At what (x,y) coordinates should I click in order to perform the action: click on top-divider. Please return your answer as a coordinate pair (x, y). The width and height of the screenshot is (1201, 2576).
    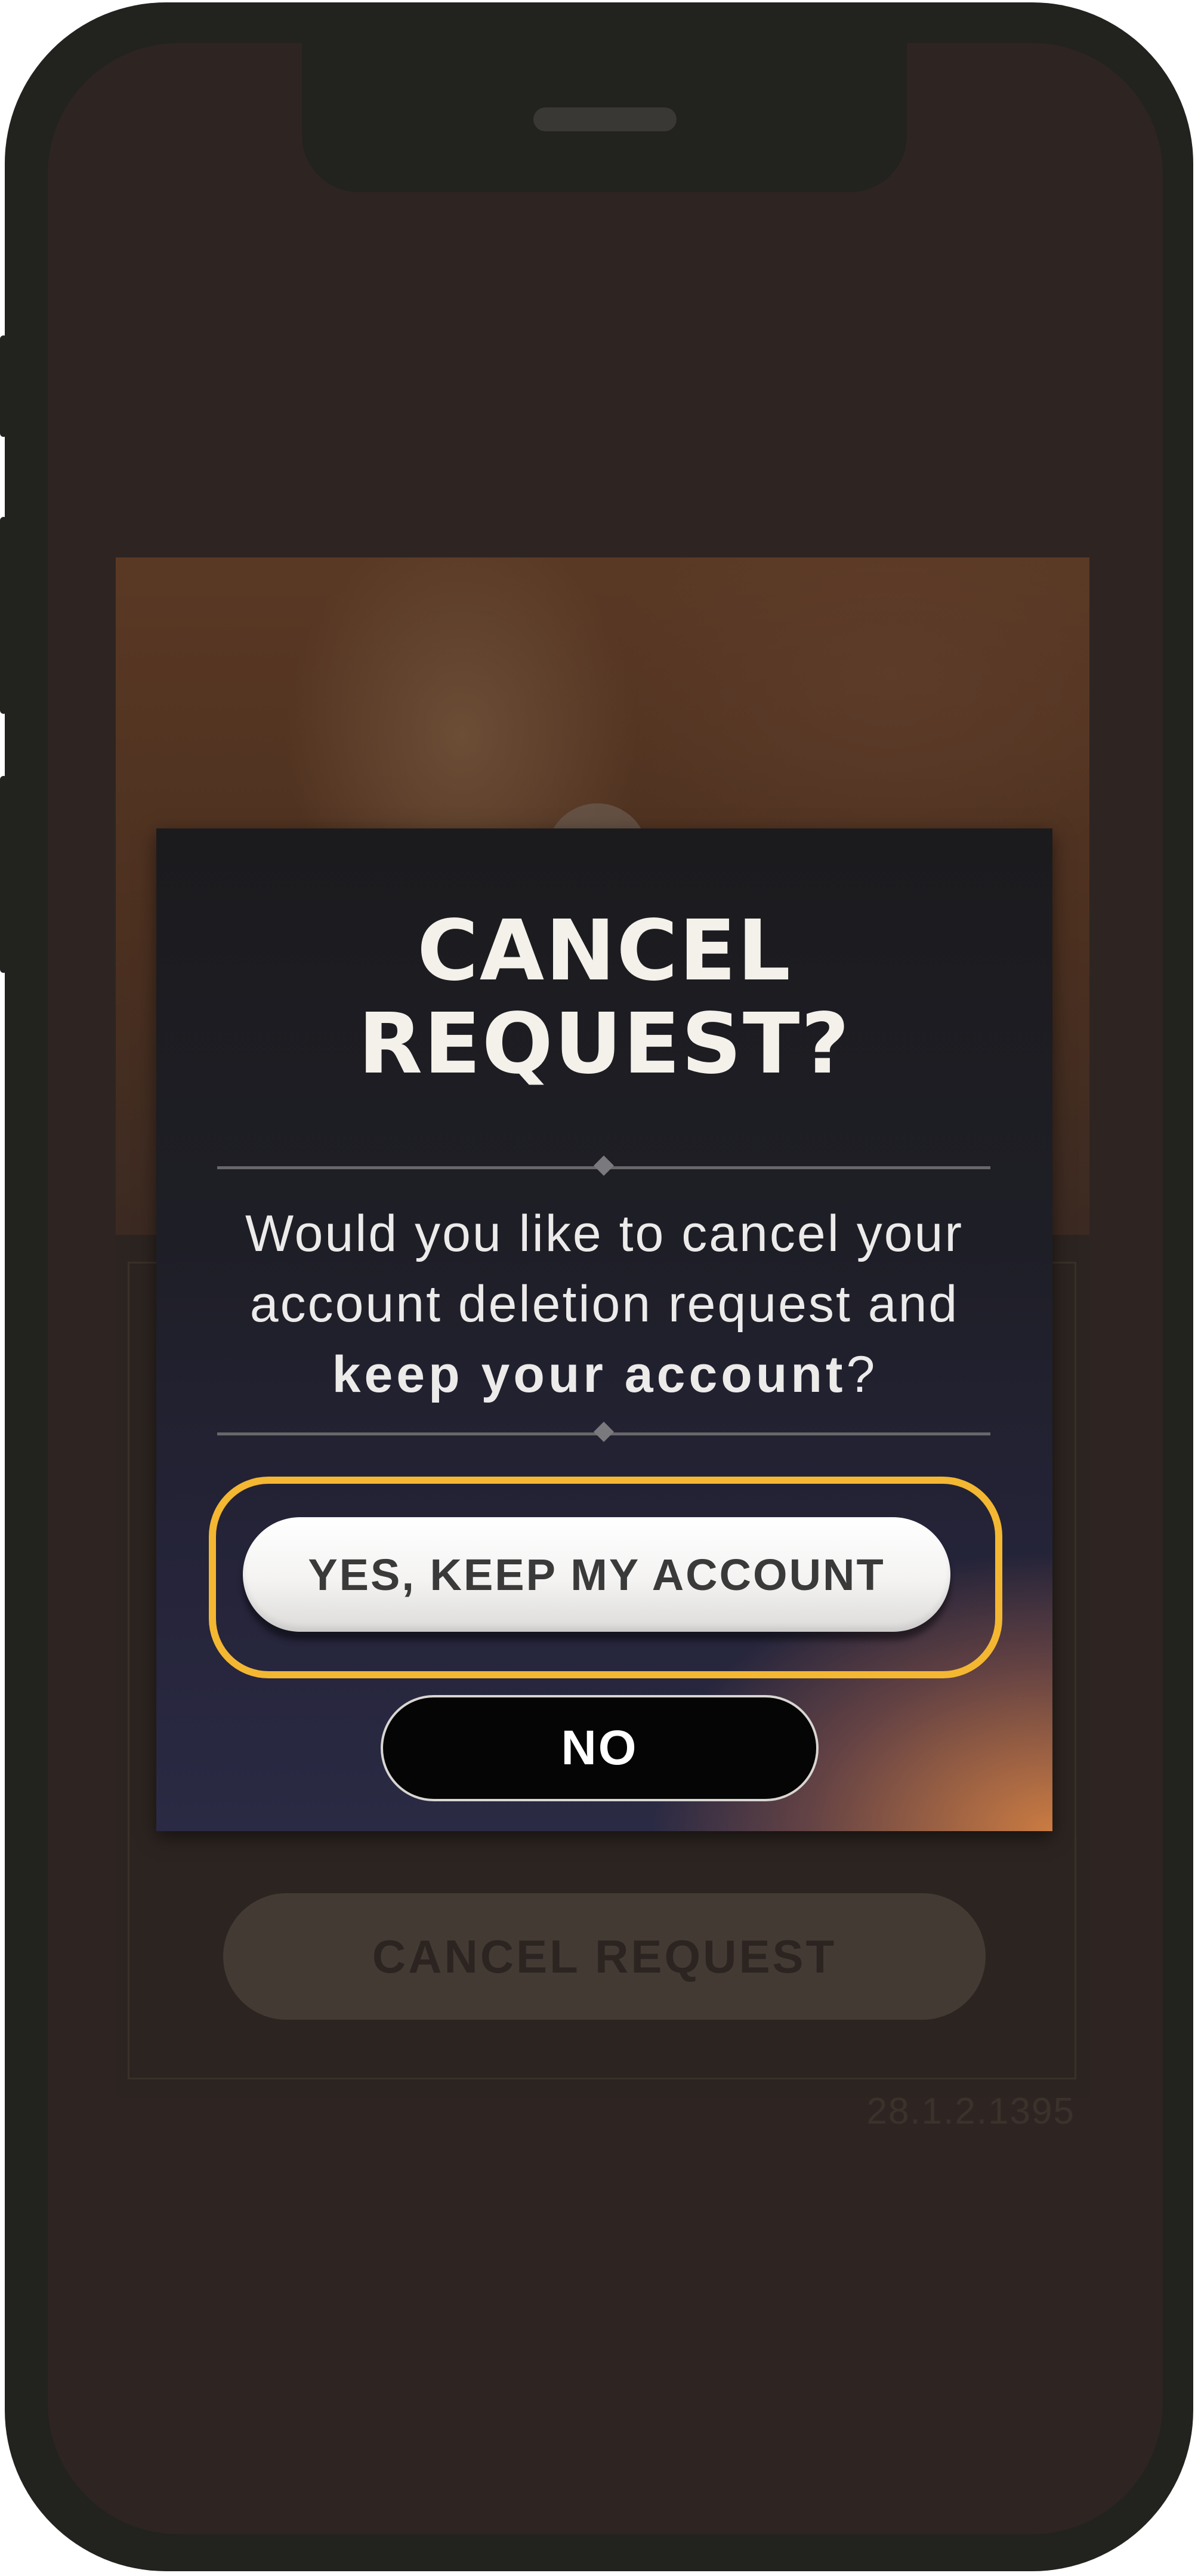
    Looking at the image, I should click on (603, 1165).